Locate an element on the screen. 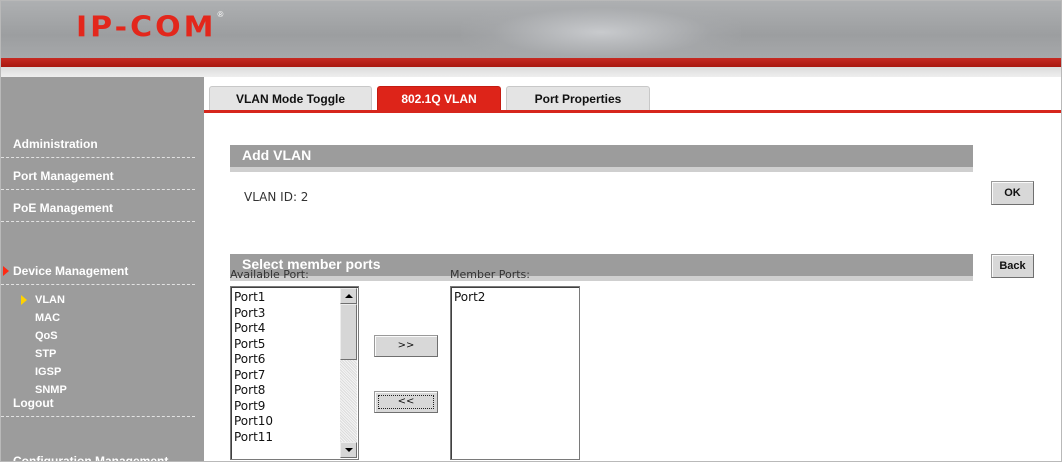  scroll-thumb is located at coordinates (348, 332).